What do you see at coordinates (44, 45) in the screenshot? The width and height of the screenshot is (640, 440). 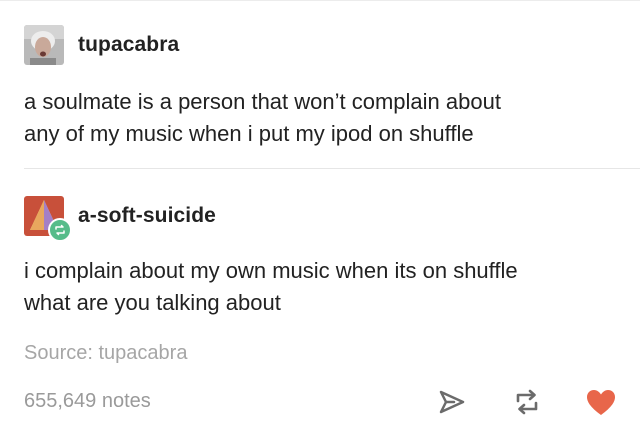 I see `avatar` at bounding box center [44, 45].